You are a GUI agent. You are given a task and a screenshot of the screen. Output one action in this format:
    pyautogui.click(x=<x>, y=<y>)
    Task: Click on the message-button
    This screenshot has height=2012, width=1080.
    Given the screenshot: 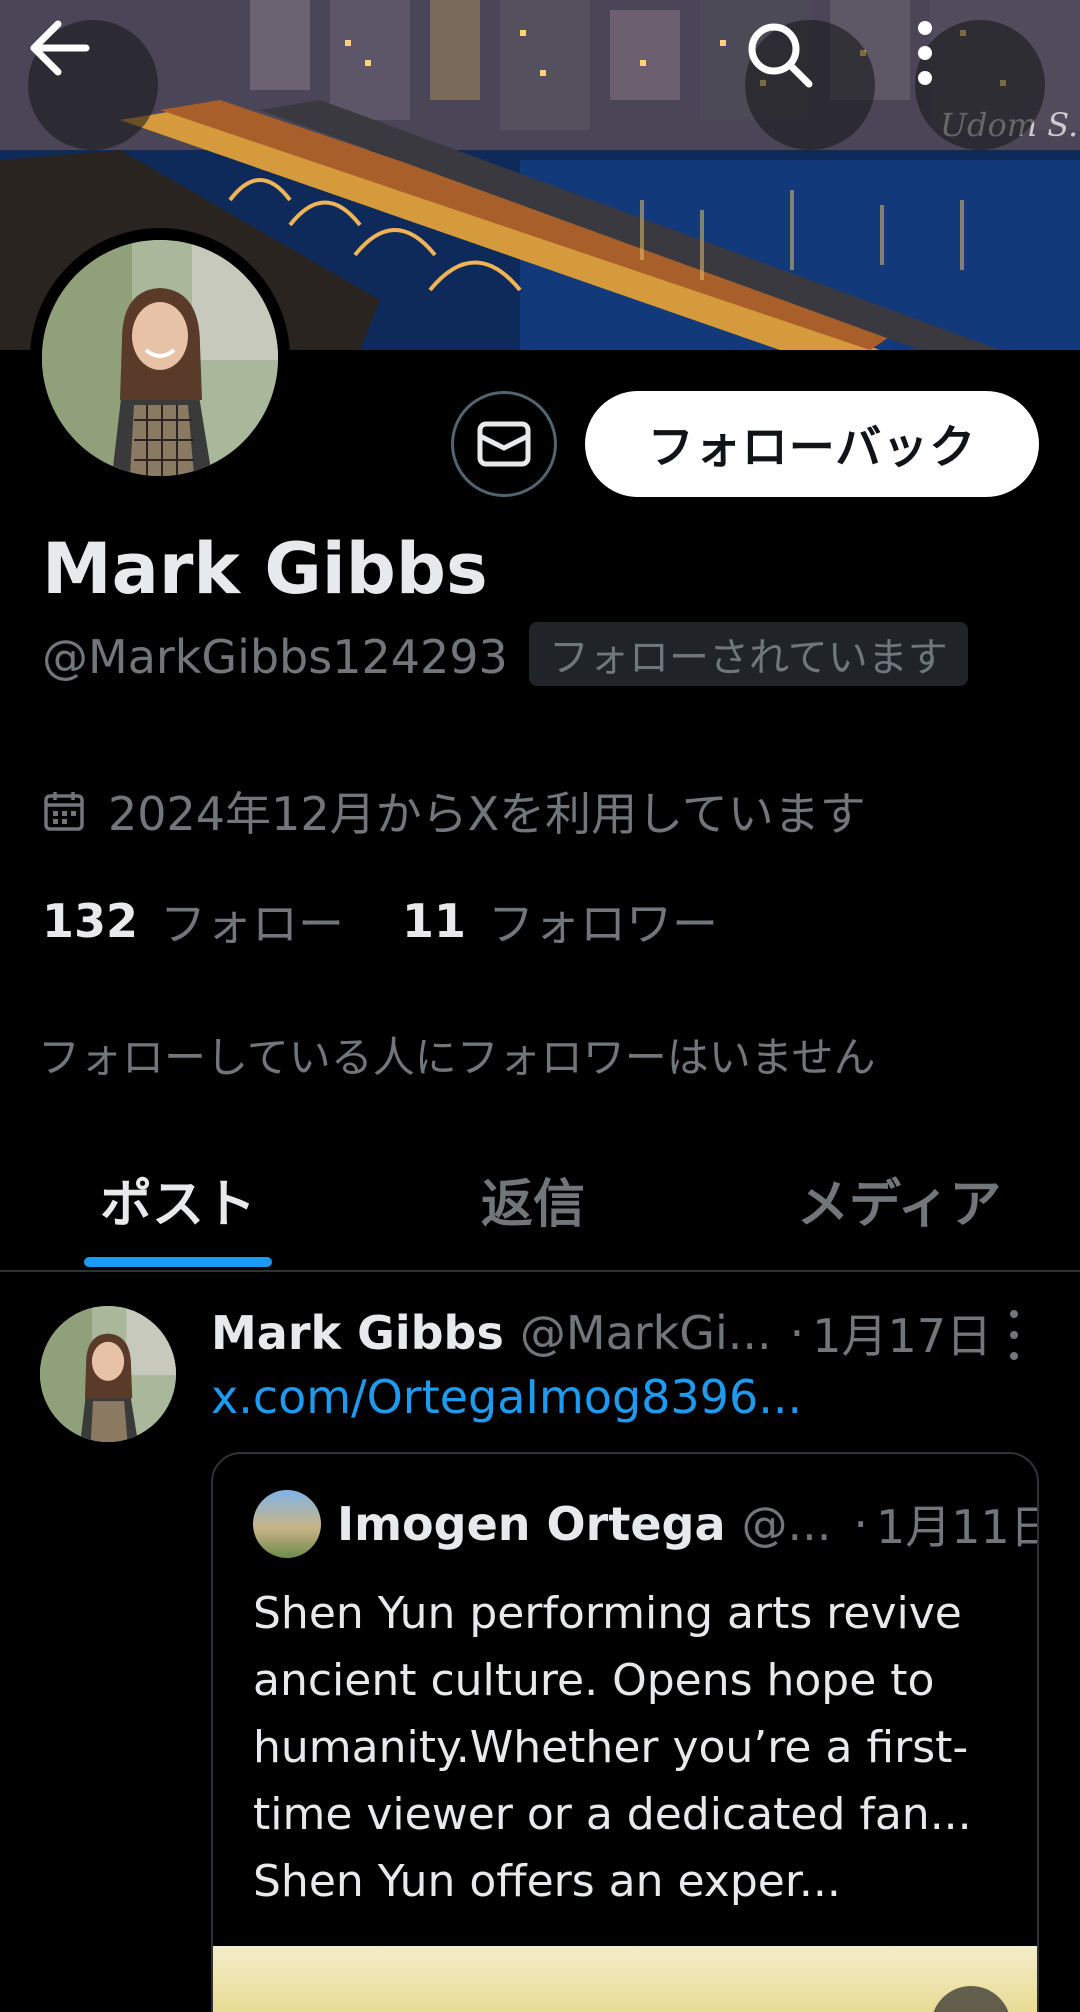 What is the action you would take?
    pyautogui.click(x=504, y=444)
    